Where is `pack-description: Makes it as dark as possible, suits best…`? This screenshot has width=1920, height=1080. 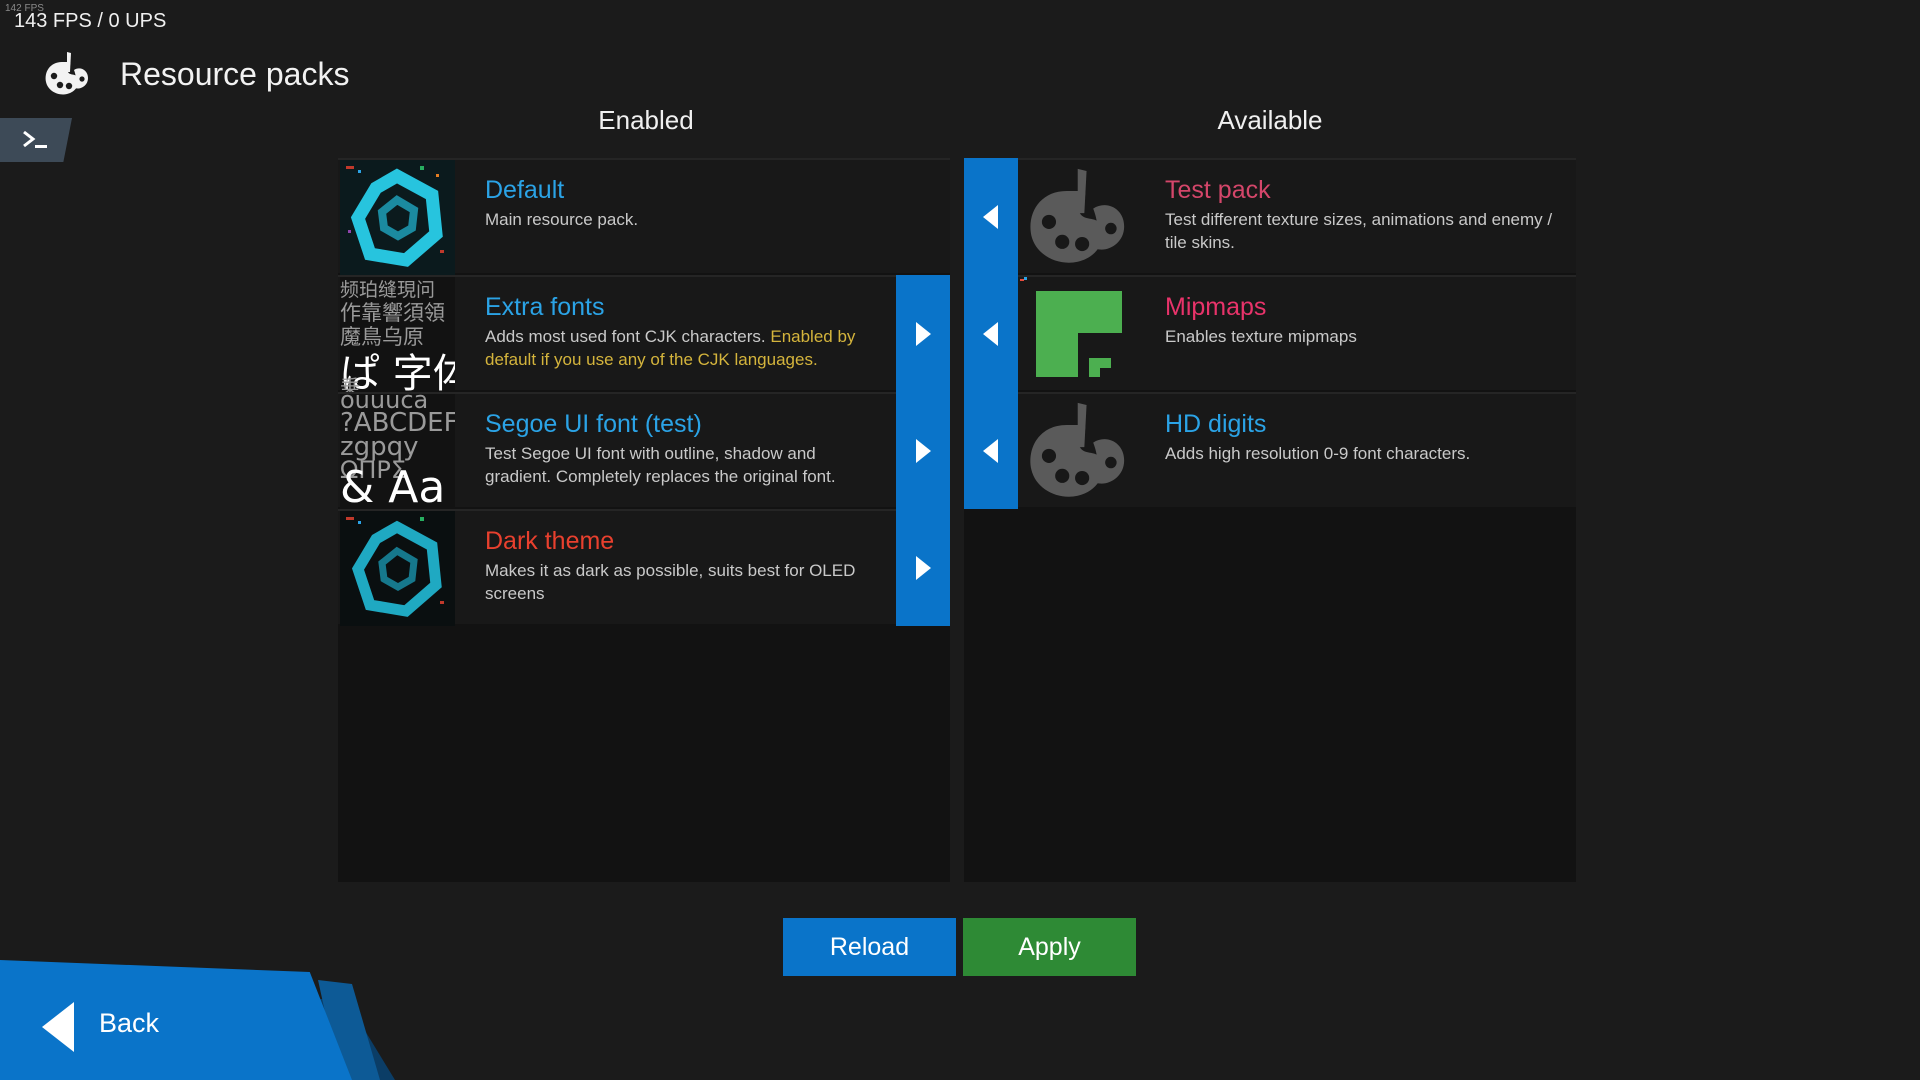
pack-description: Makes it as dark as possible, suits best… is located at coordinates (670, 582).